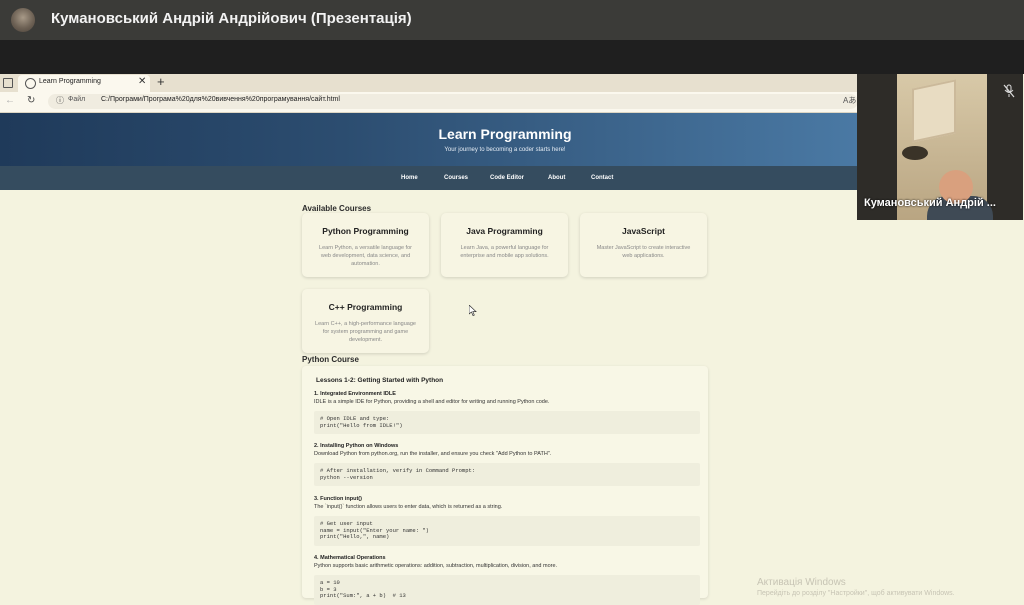  Describe the element at coordinates (60, 100) in the screenshot. I see `info-icon: ⓘ` at that location.